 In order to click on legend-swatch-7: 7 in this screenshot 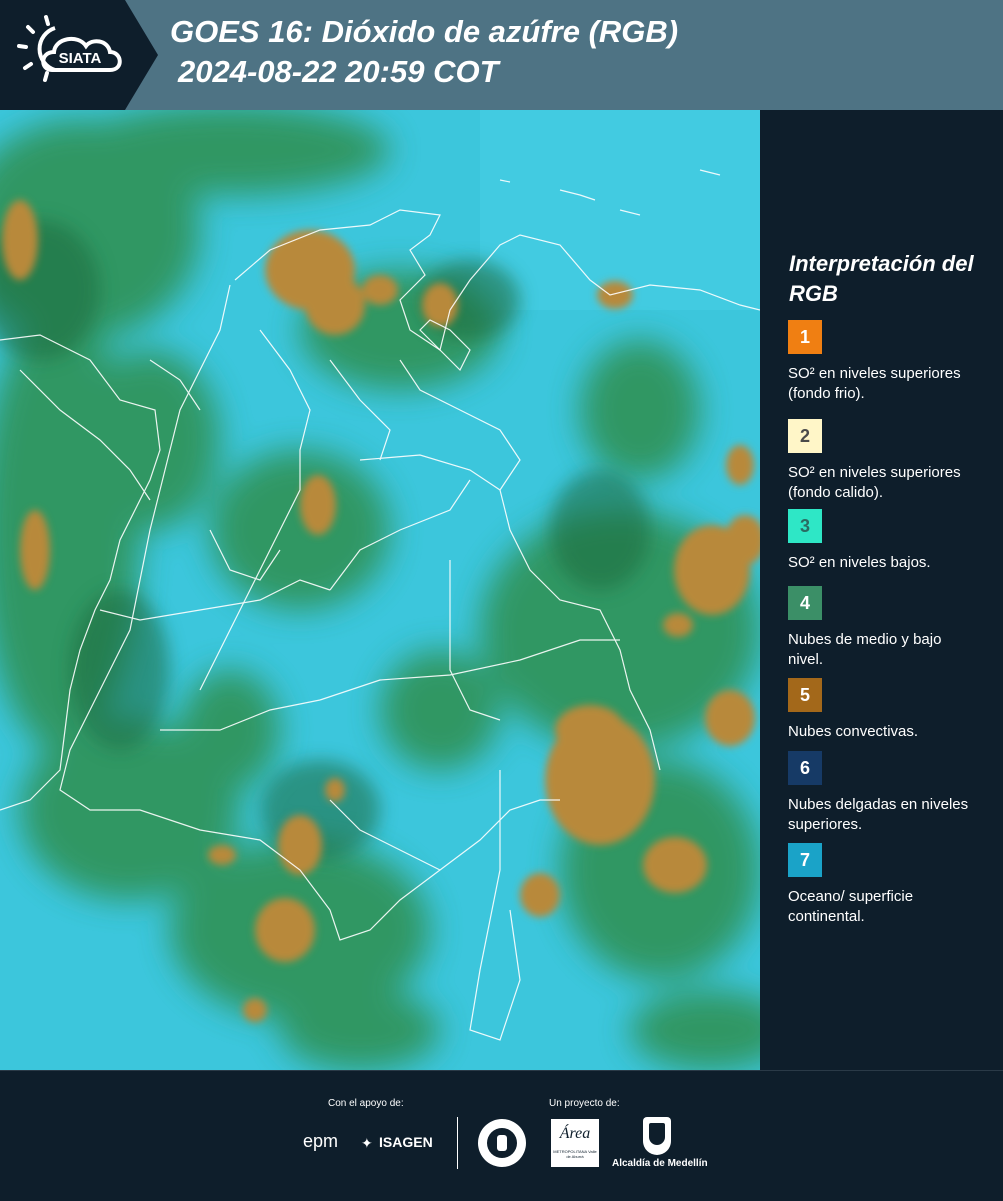, I will do `click(805, 860)`.